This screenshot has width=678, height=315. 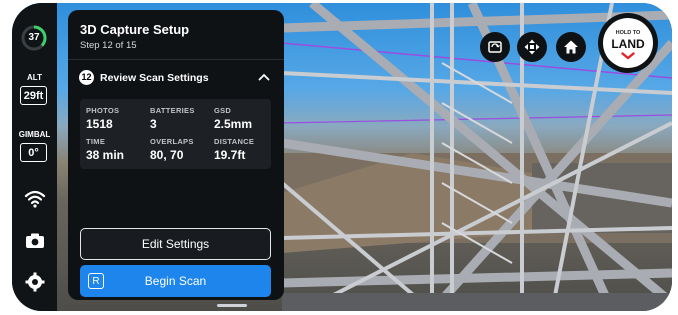 I want to click on wifi-icon, so click(x=35, y=199).